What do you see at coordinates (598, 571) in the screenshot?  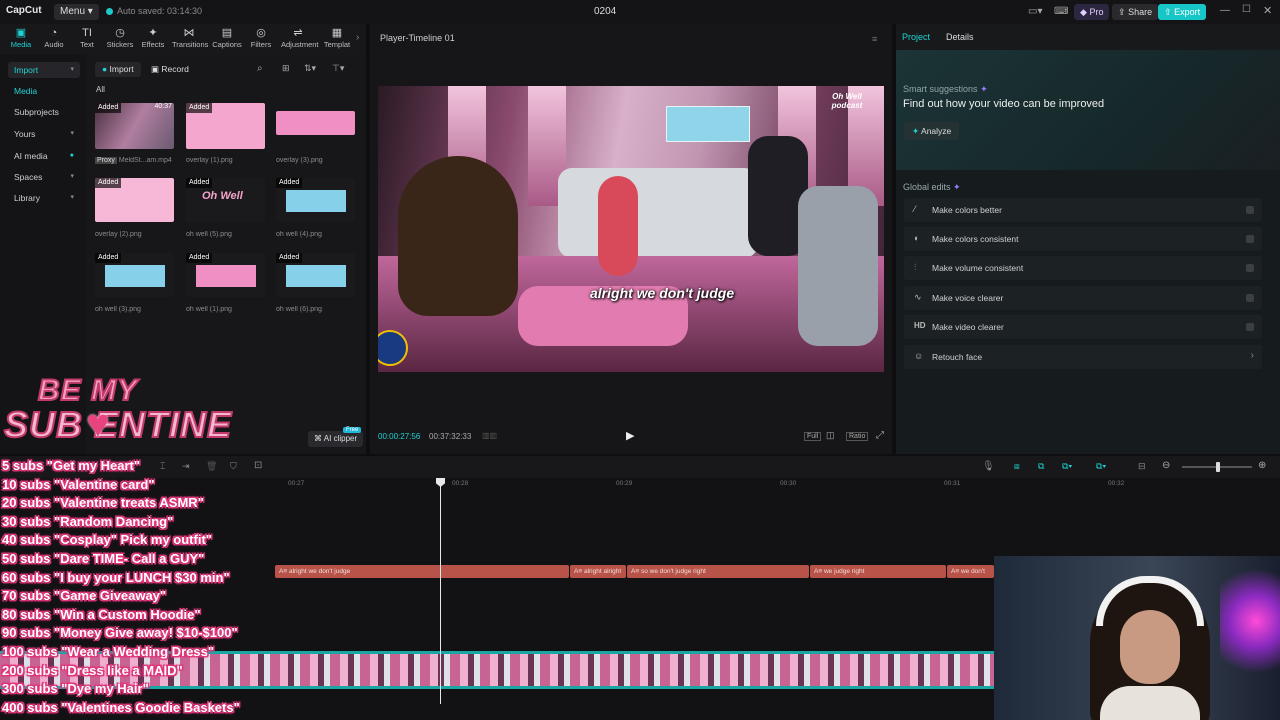 I see `subtitle-clip: A≡ alright alright` at bounding box center [598, 571].